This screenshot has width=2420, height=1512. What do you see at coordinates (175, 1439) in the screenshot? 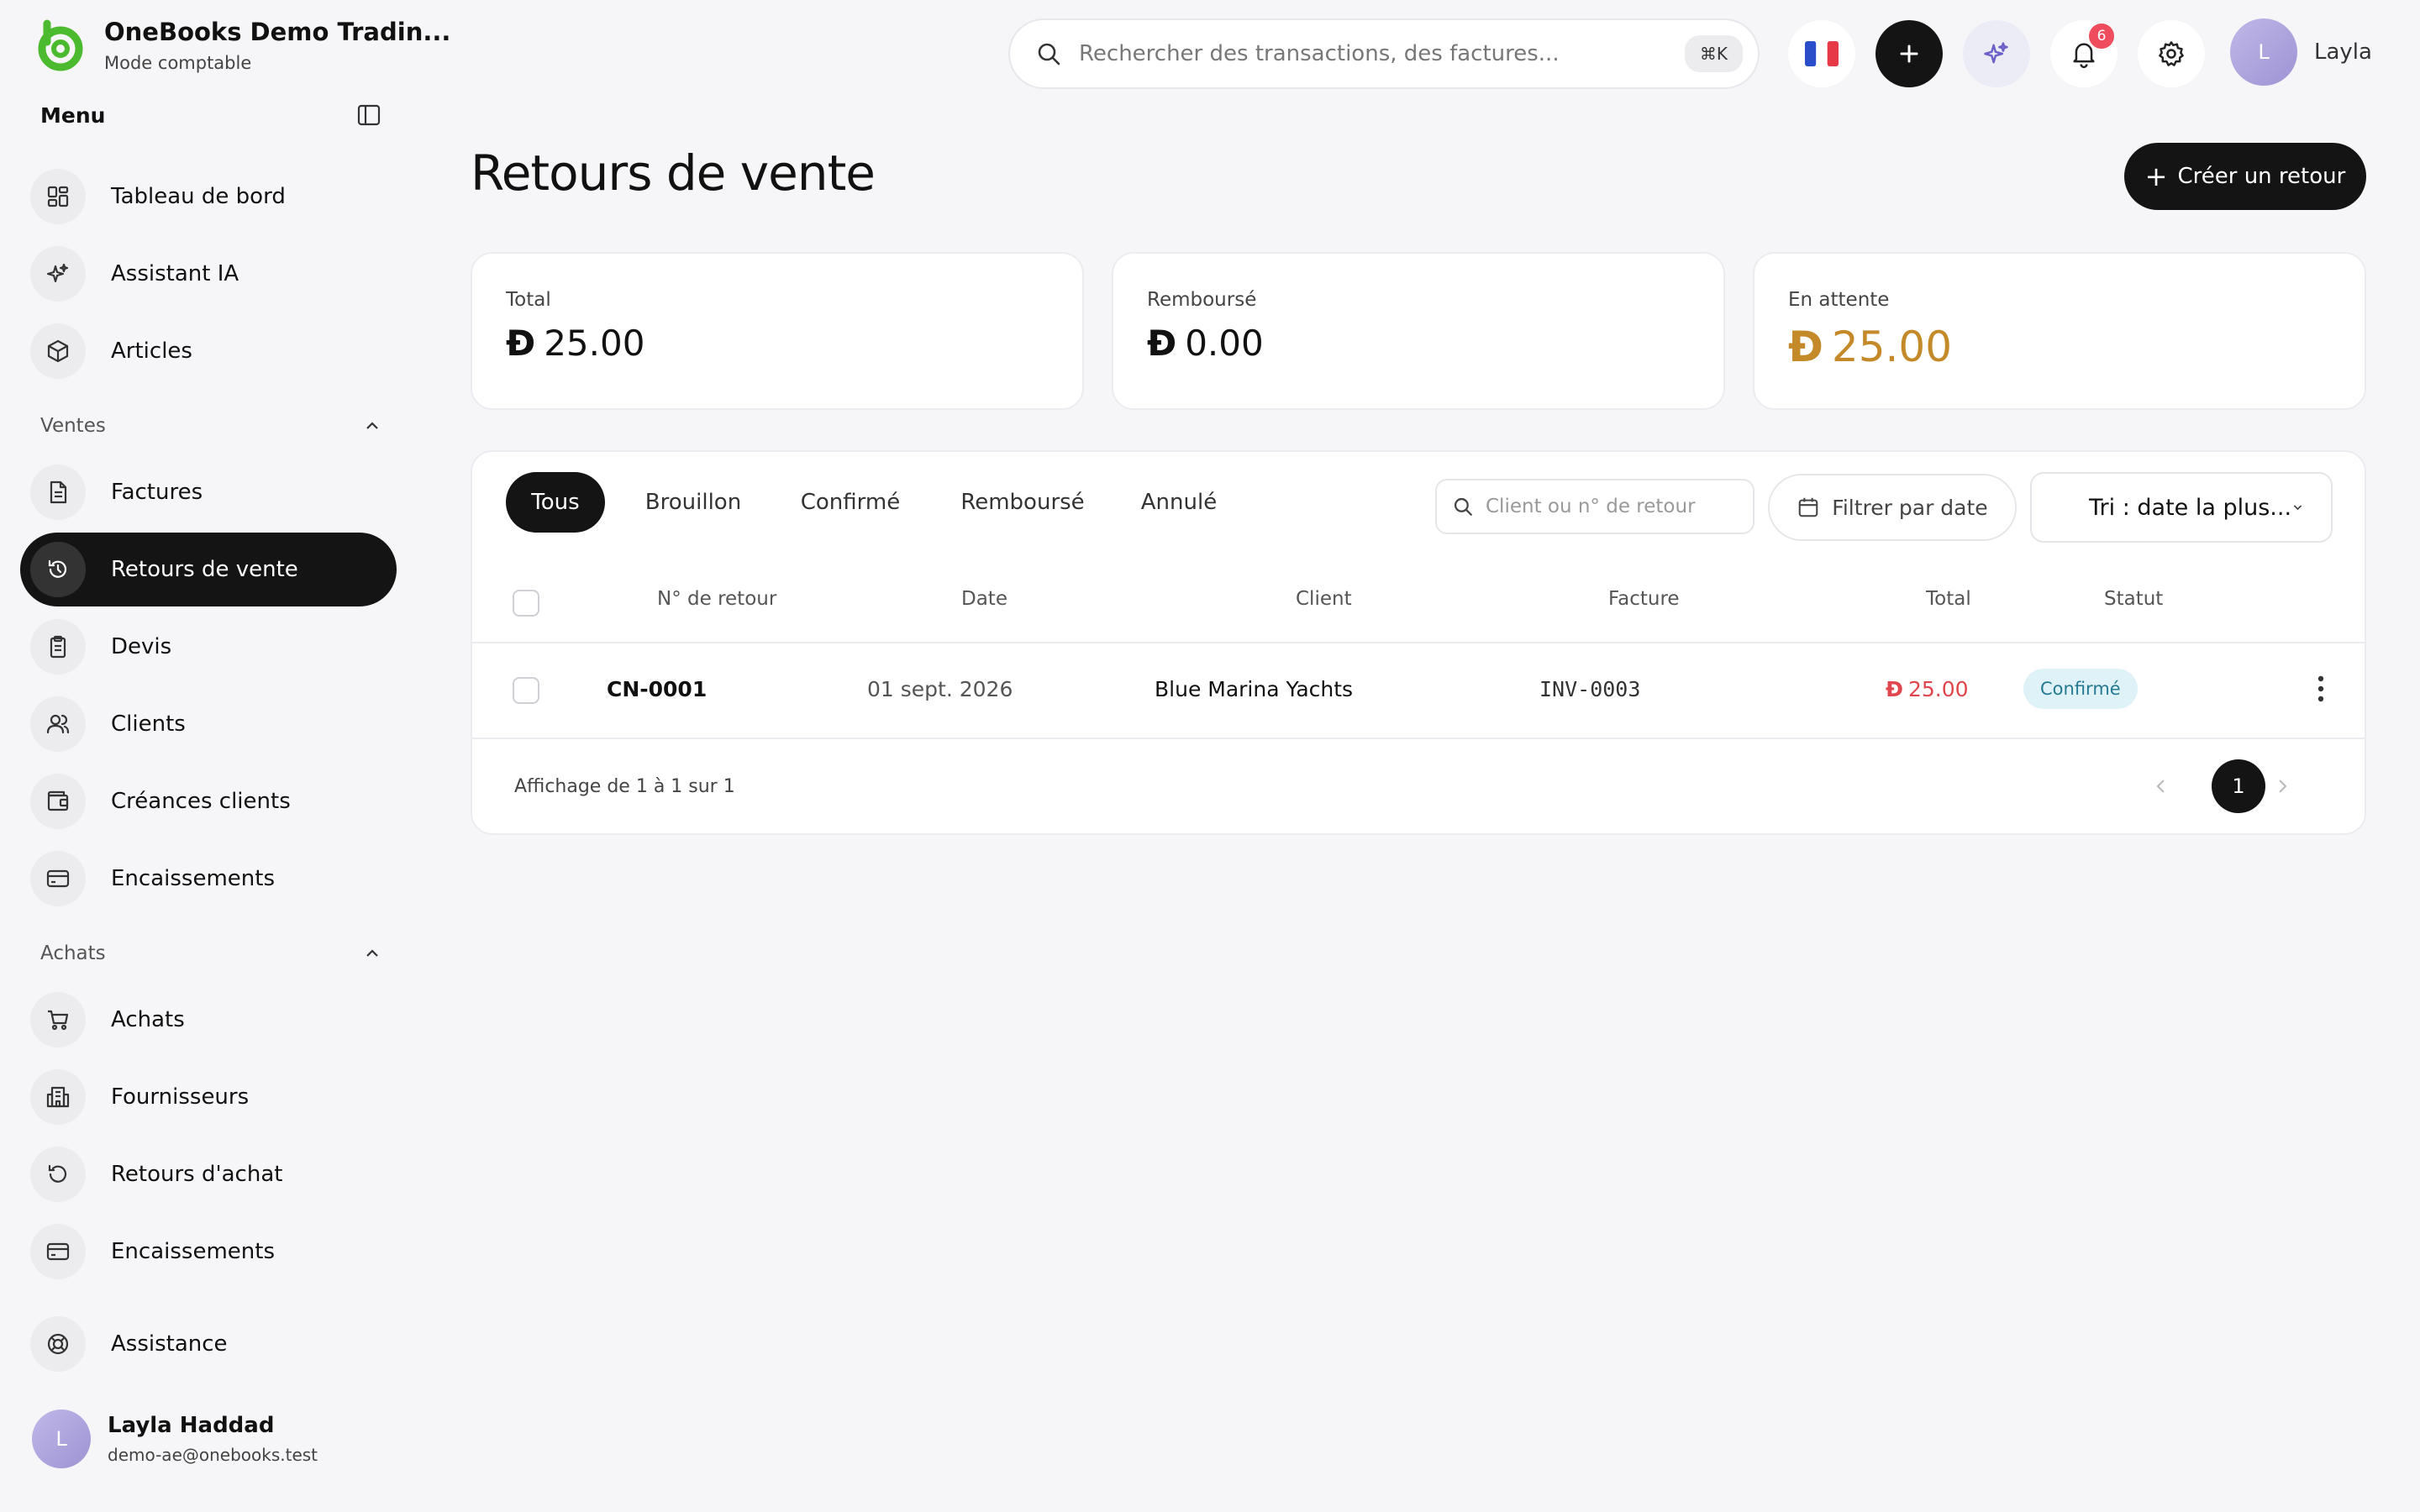
I see `user-profile: L Layla Haddad demo-ae@onebooks.test` at bounding box center [175, 1439].